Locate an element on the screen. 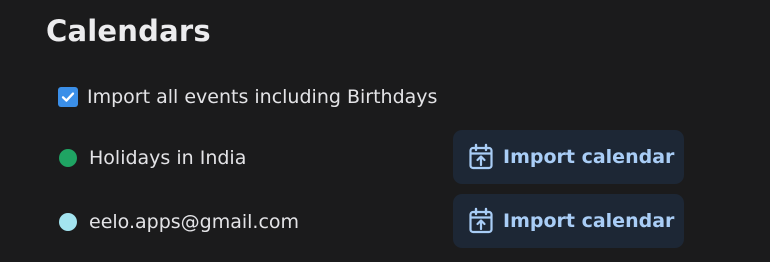 This screenshot has height=262, width=770. calendar-row-gmail: eelo.apps@gmail.com is located at coordinates (179, 222).